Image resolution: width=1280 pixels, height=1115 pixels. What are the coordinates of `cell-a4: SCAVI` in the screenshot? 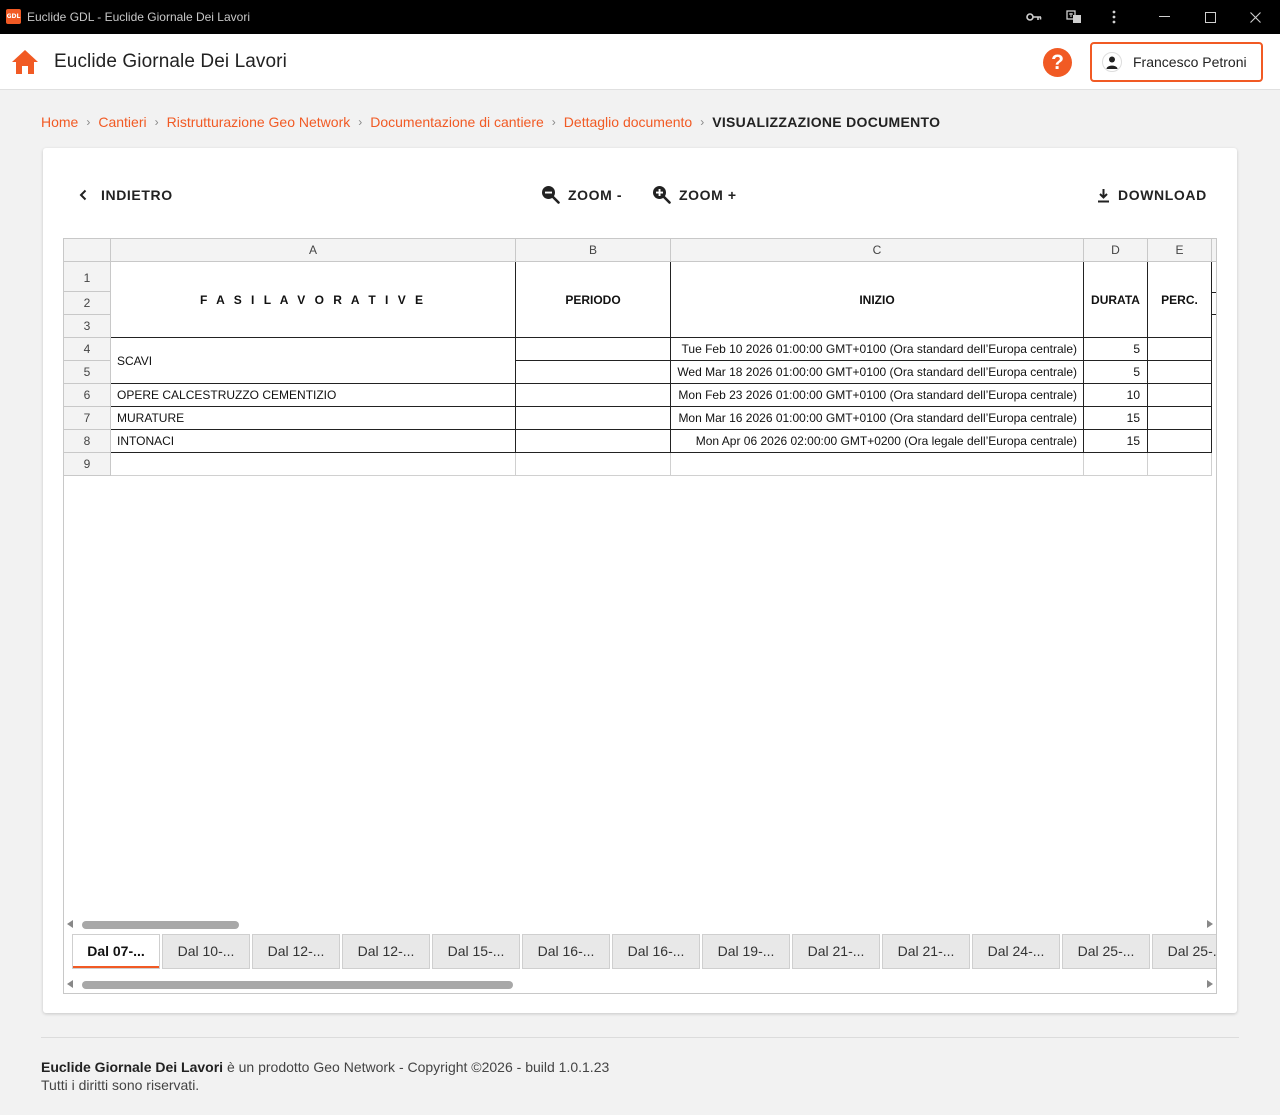 It's located at (313, 361).